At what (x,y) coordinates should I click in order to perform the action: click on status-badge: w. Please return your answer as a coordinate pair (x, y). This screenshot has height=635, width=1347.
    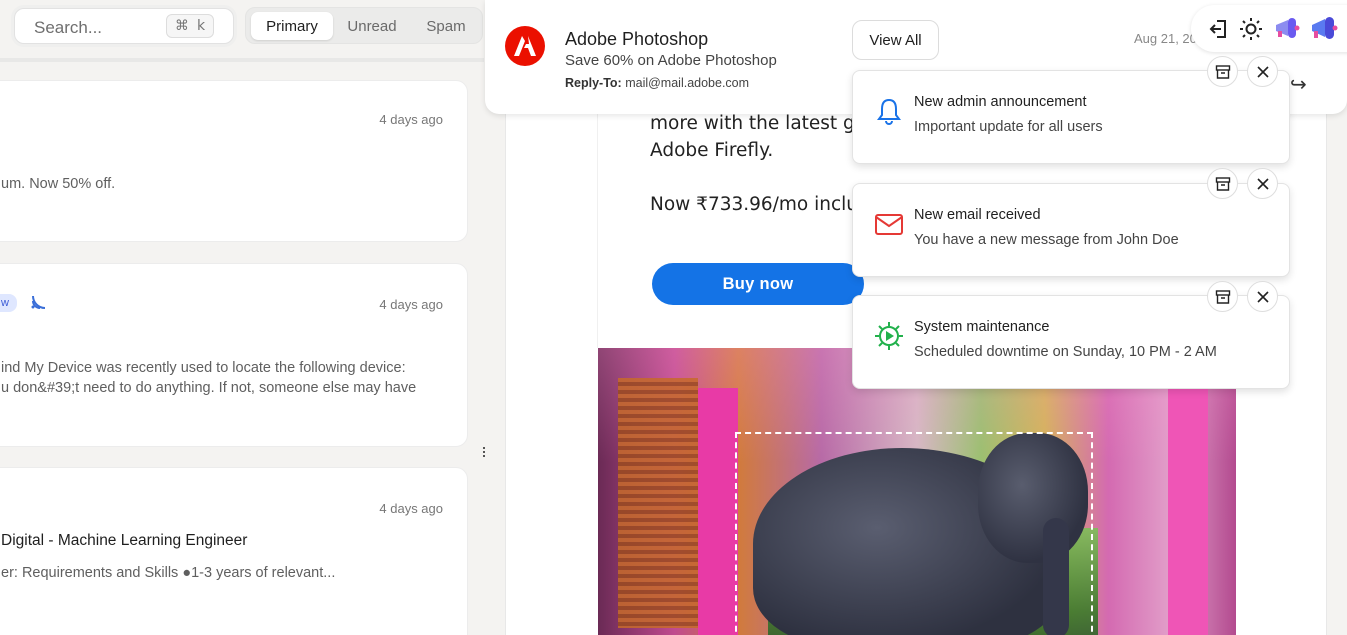
    Looking at the image, I should click on (8, 303).